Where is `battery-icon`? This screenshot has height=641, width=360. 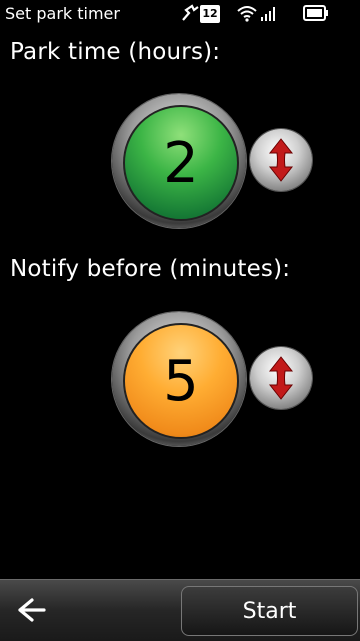
battery-icon is located at coordinates (315, 13).